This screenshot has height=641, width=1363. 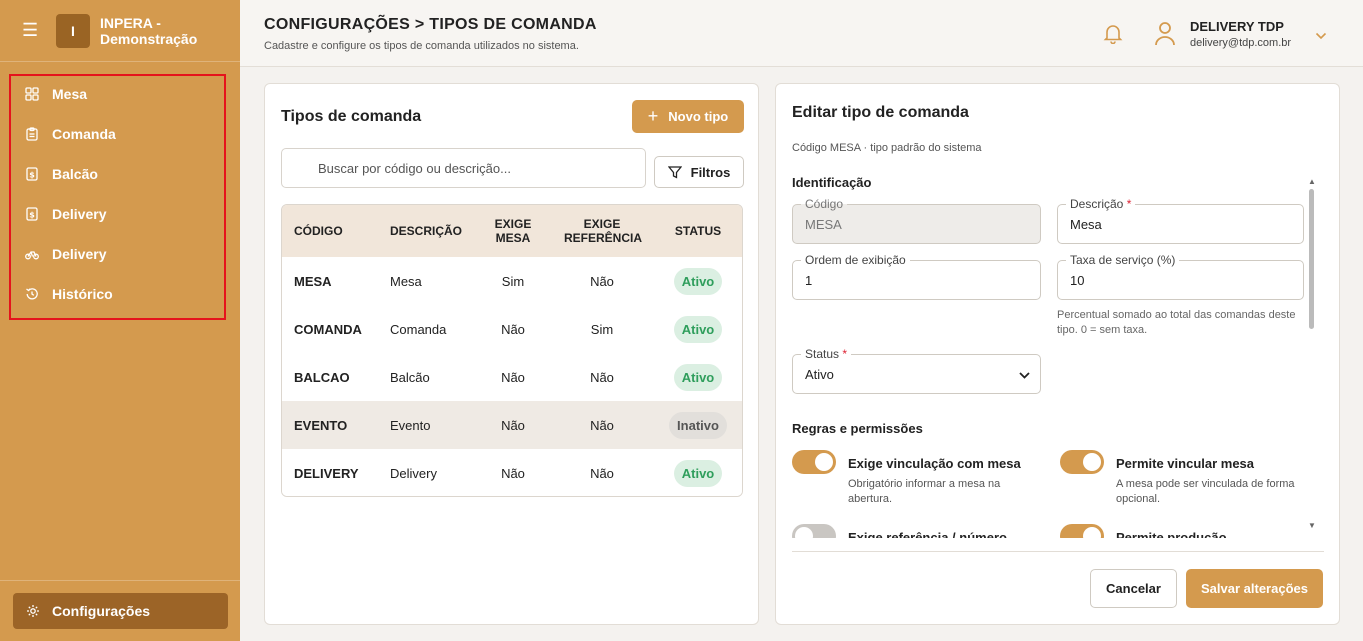 What do you see at coordinates (916, 370) in the screenshot?
I see `status-select: Status * Ativo` at bounding box center [916, 370].